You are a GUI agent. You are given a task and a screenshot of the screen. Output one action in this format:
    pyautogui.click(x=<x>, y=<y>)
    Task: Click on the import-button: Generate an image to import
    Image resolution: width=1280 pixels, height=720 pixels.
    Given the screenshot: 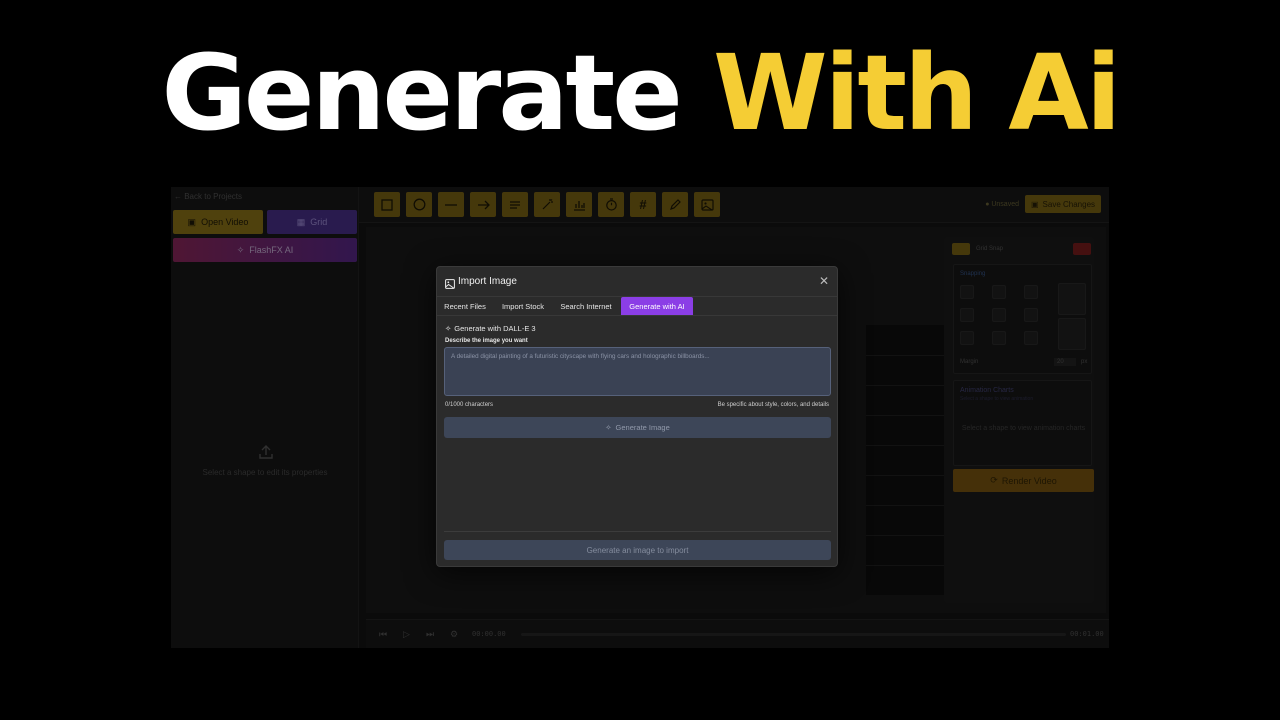 What is the action you would take?
    pyautogui.click(x=637, y=550)
    